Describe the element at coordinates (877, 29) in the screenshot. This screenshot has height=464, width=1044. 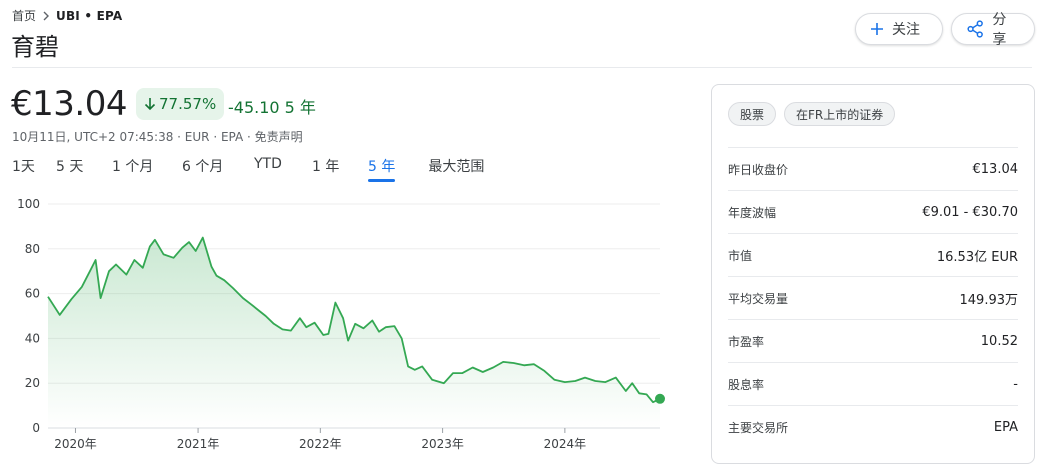
I see `plus-icon` at that location.